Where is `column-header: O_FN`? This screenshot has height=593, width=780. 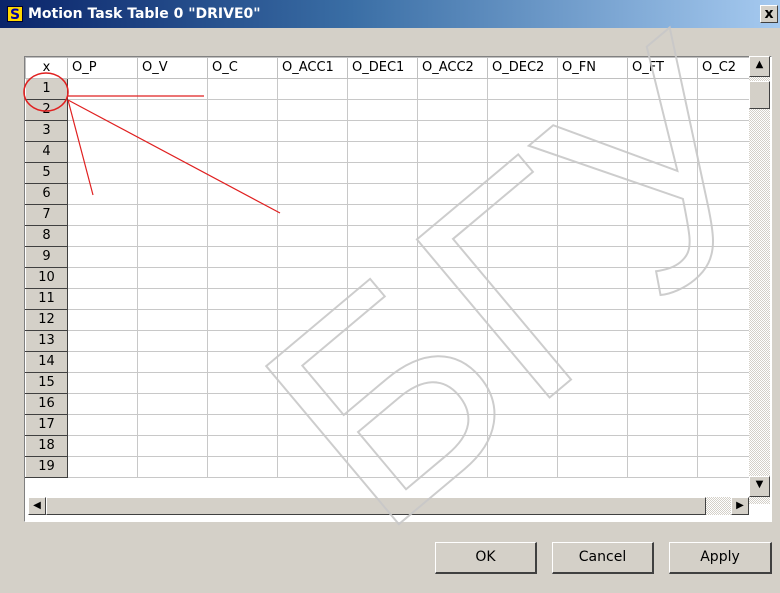
column-header: O_FN is located at coordinates (592, 68).